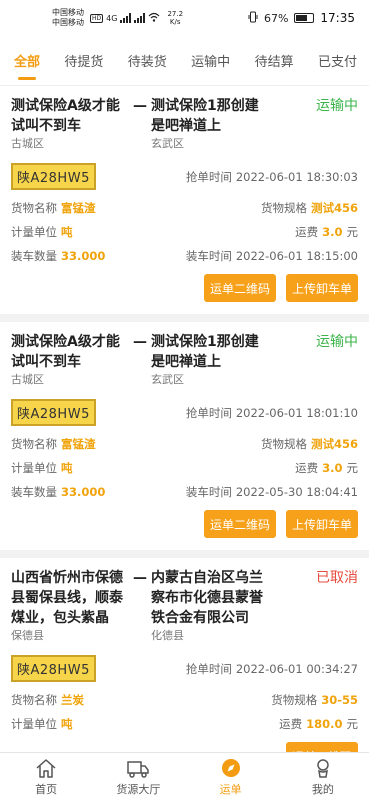  Describe the element at coordinates (154, 18) in the screenshot. I see `wifi-icon` at that location.